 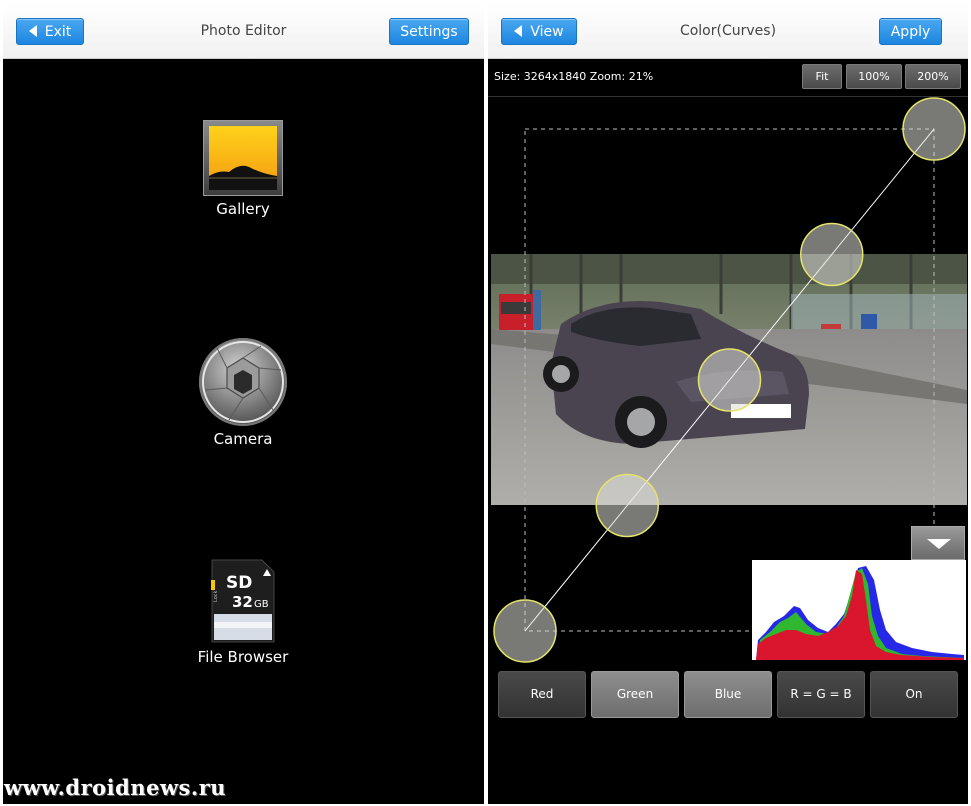 I want to click on sd-capacity-text: 32, so click(x=242, y=602).